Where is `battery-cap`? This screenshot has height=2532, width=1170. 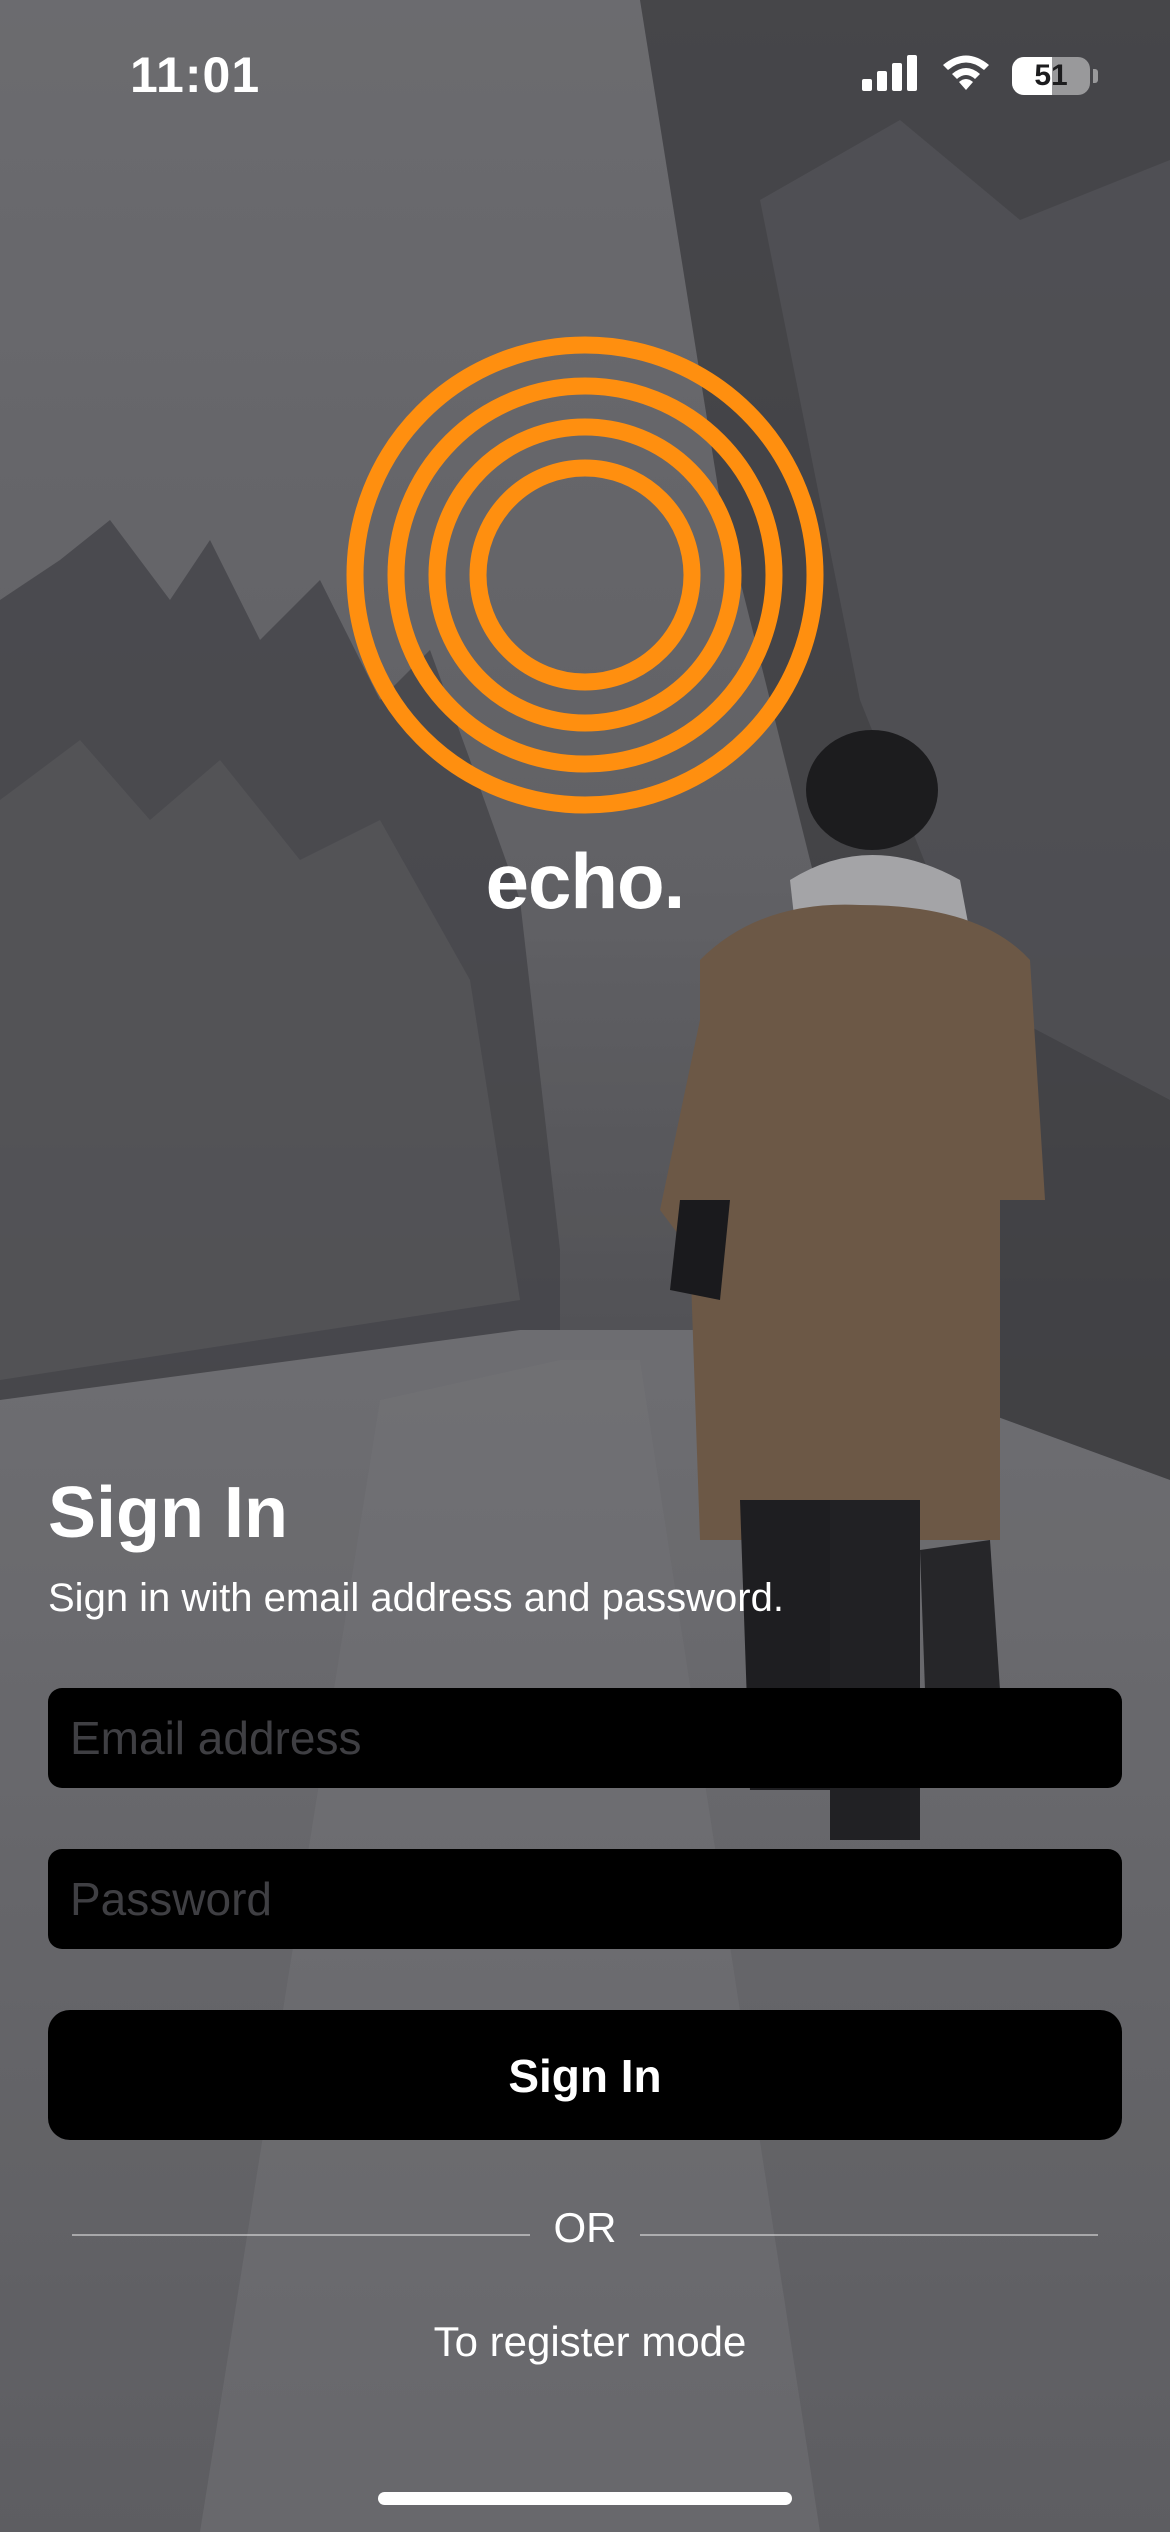
battery-cap is located at coordinates (1095, 75).